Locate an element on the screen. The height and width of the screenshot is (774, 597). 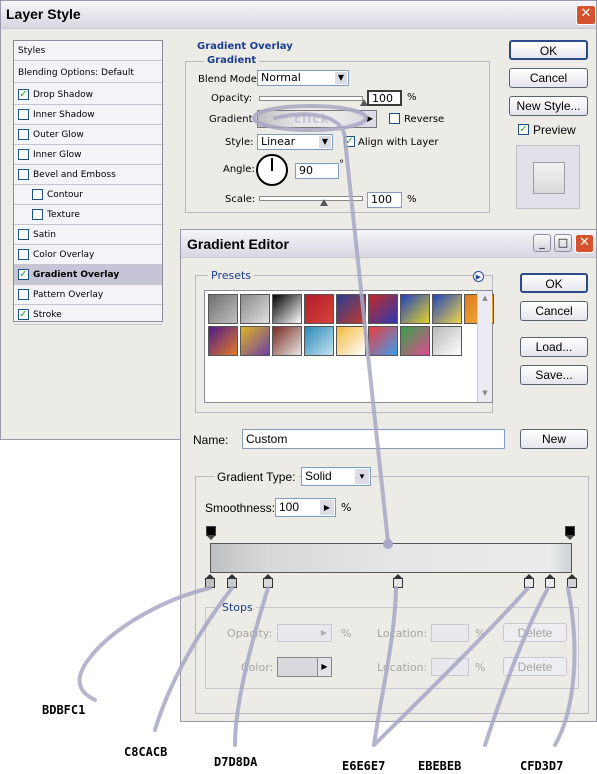
styles-header: Styles is located at coordinates (88, 51).